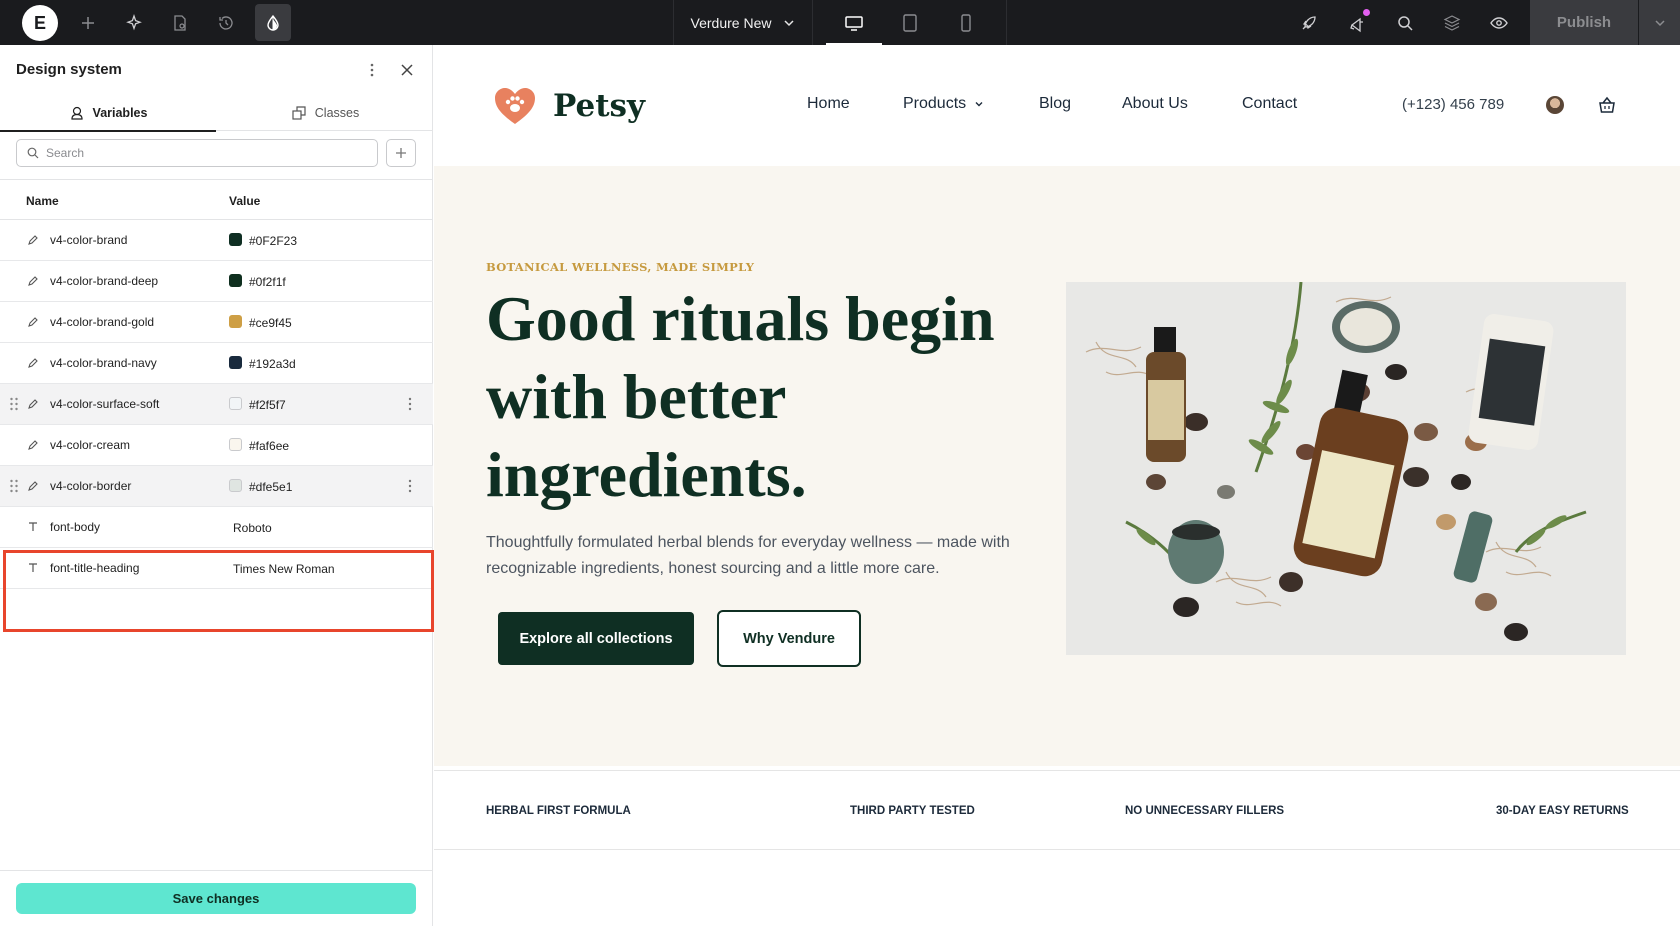  I want to click on variable-row: v4-color-brand-gold #ce9f45, so click(216, 322).